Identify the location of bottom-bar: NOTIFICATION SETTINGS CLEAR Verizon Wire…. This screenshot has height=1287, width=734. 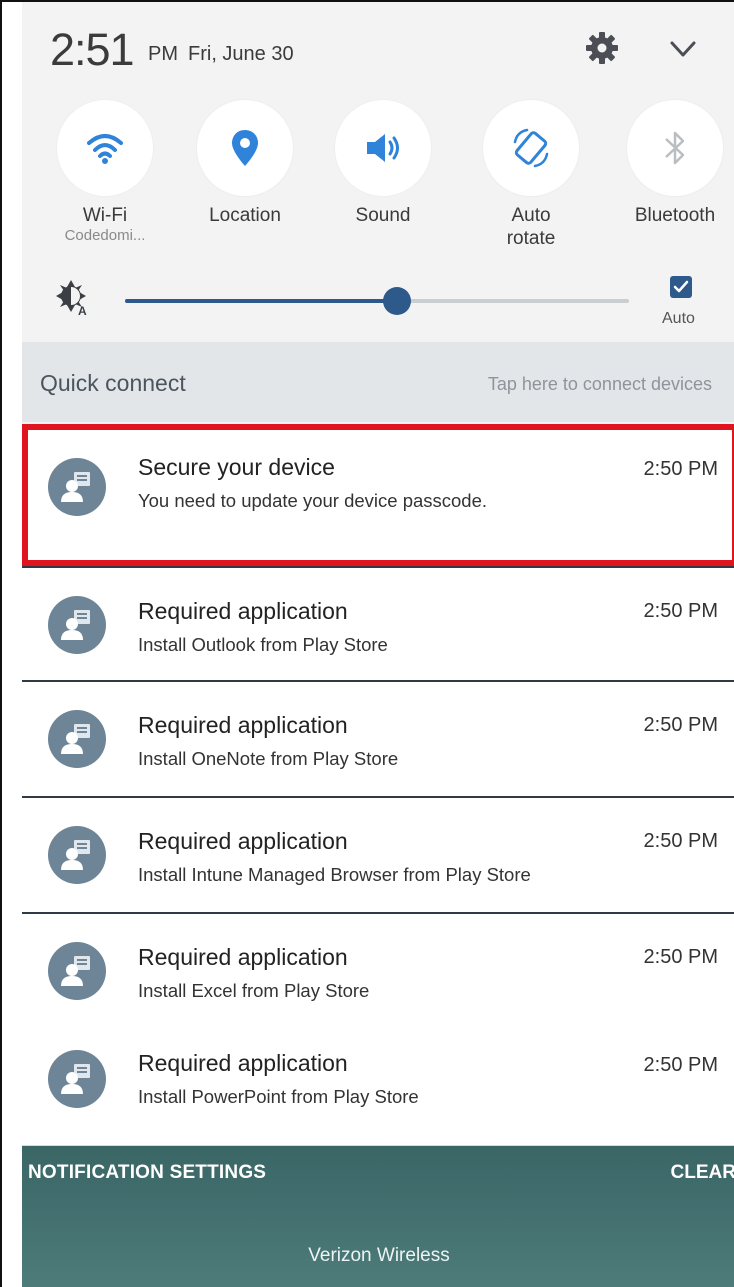
(378, 1216).